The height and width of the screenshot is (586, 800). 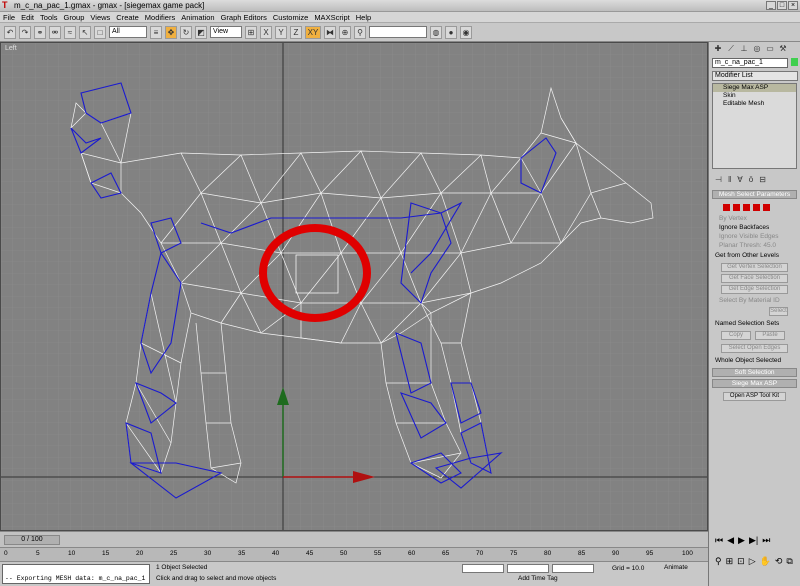 What do you see at coordinates (160, 17) in the screenshot?
I see `menu-modifiers: Modifiers` at bounding box center [160, 17].